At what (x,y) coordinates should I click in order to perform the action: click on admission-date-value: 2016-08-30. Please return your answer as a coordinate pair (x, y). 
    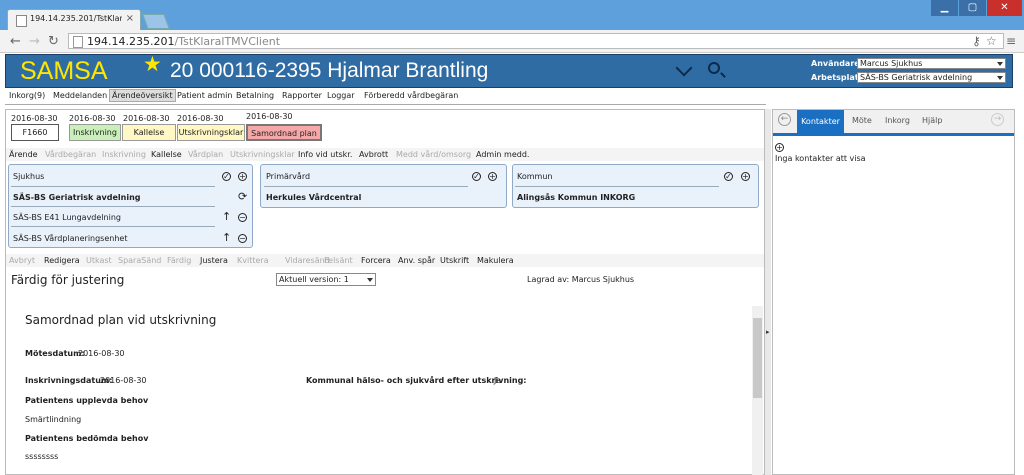
    Looking at the image, I should click on (123, 380).